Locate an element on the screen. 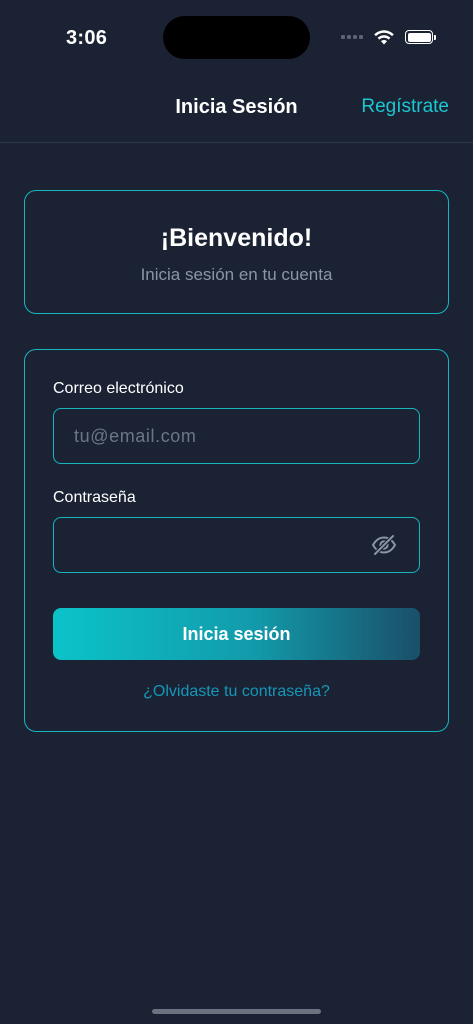  battery-icon is located at coordinates (420, 37).